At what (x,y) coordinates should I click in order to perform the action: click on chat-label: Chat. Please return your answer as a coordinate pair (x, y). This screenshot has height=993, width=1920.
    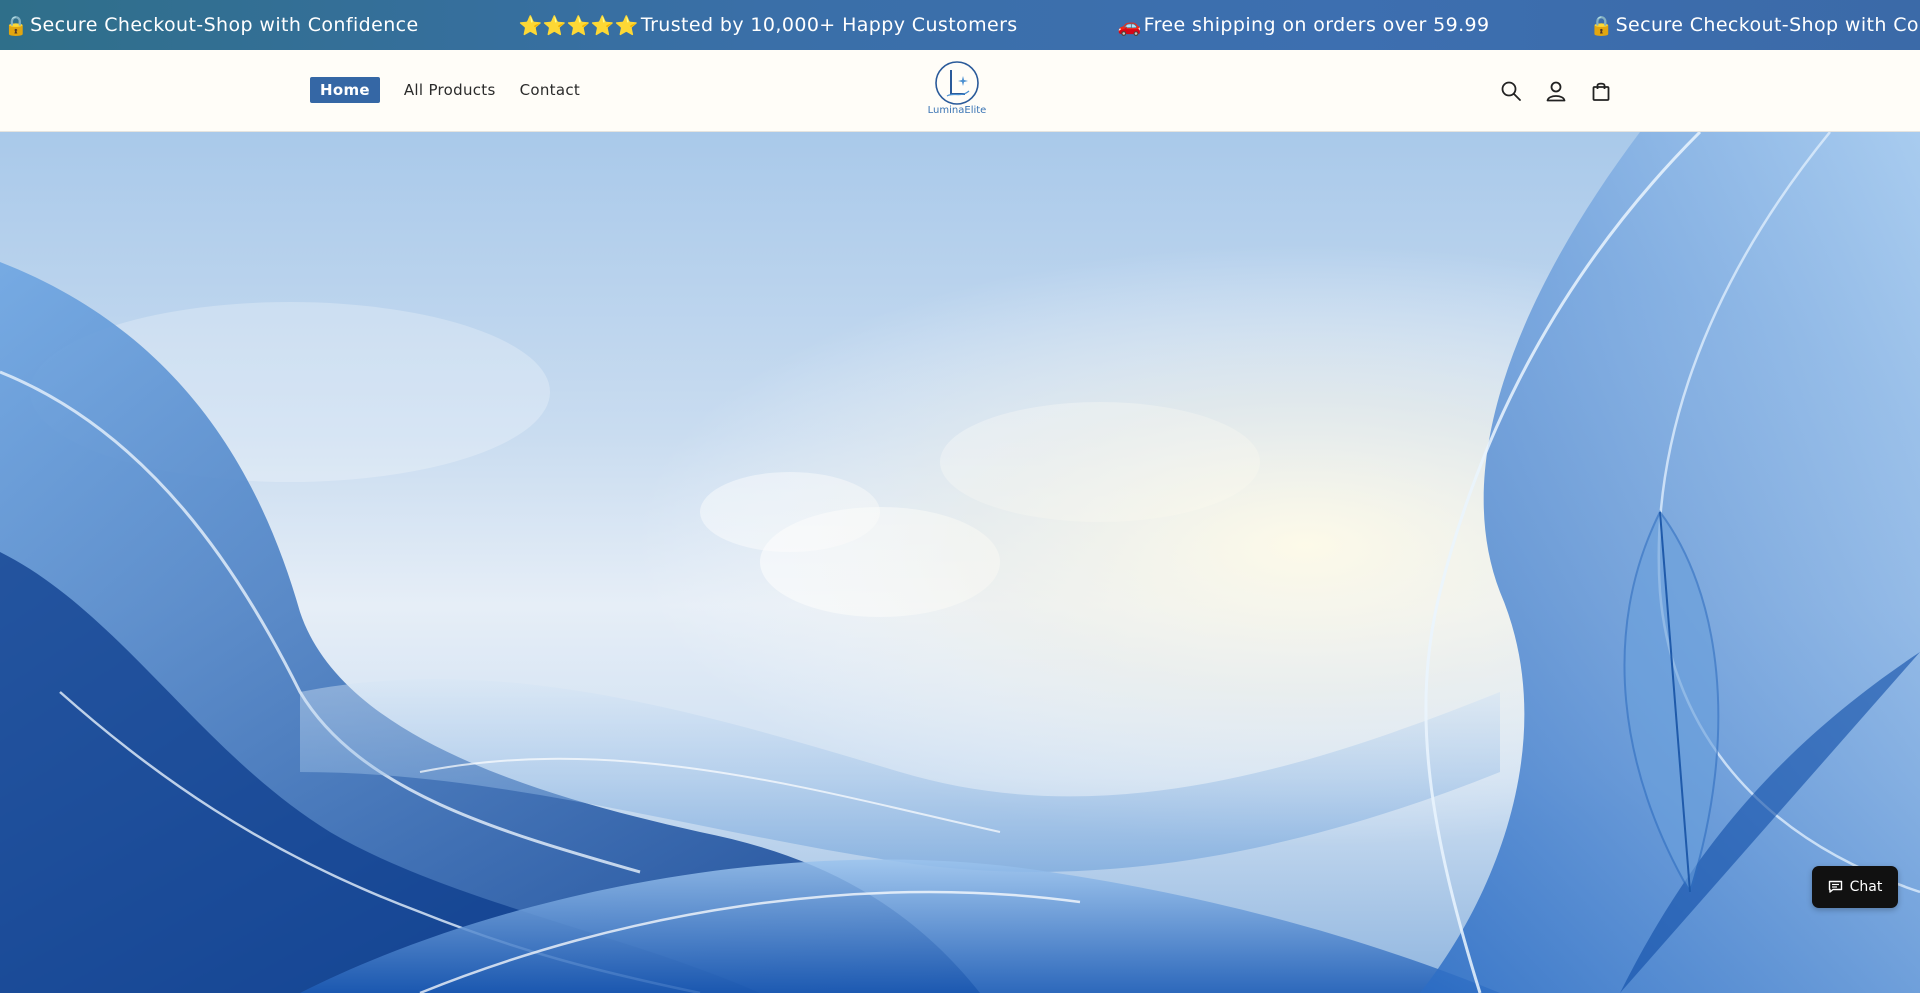
    Looking at the image, I should click on (1866, 887).